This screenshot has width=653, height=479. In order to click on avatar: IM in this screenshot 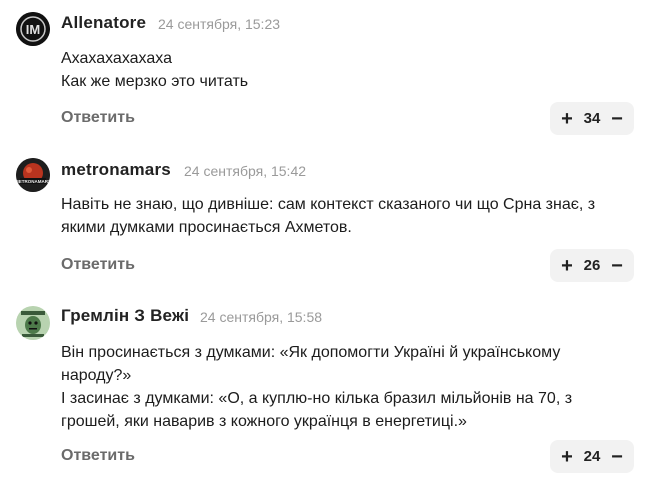, I will do `click(33, 29)`.